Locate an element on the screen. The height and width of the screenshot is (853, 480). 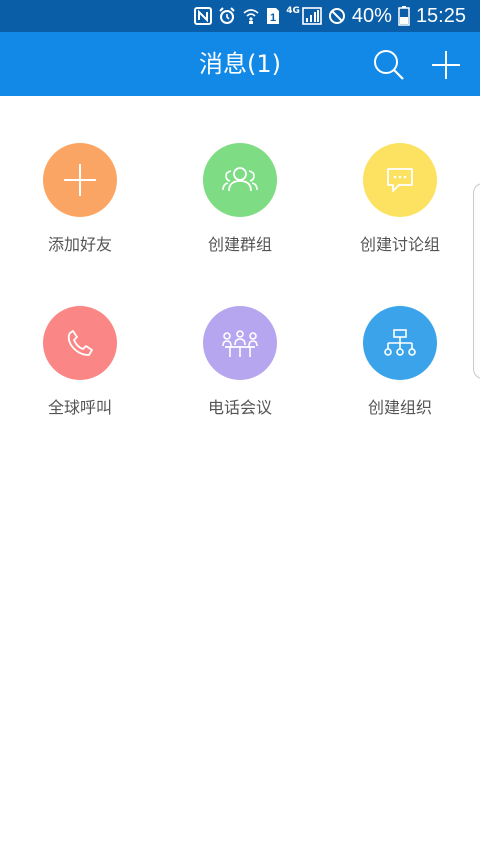
wifi-call-icon is located at coordinates (251, 16).